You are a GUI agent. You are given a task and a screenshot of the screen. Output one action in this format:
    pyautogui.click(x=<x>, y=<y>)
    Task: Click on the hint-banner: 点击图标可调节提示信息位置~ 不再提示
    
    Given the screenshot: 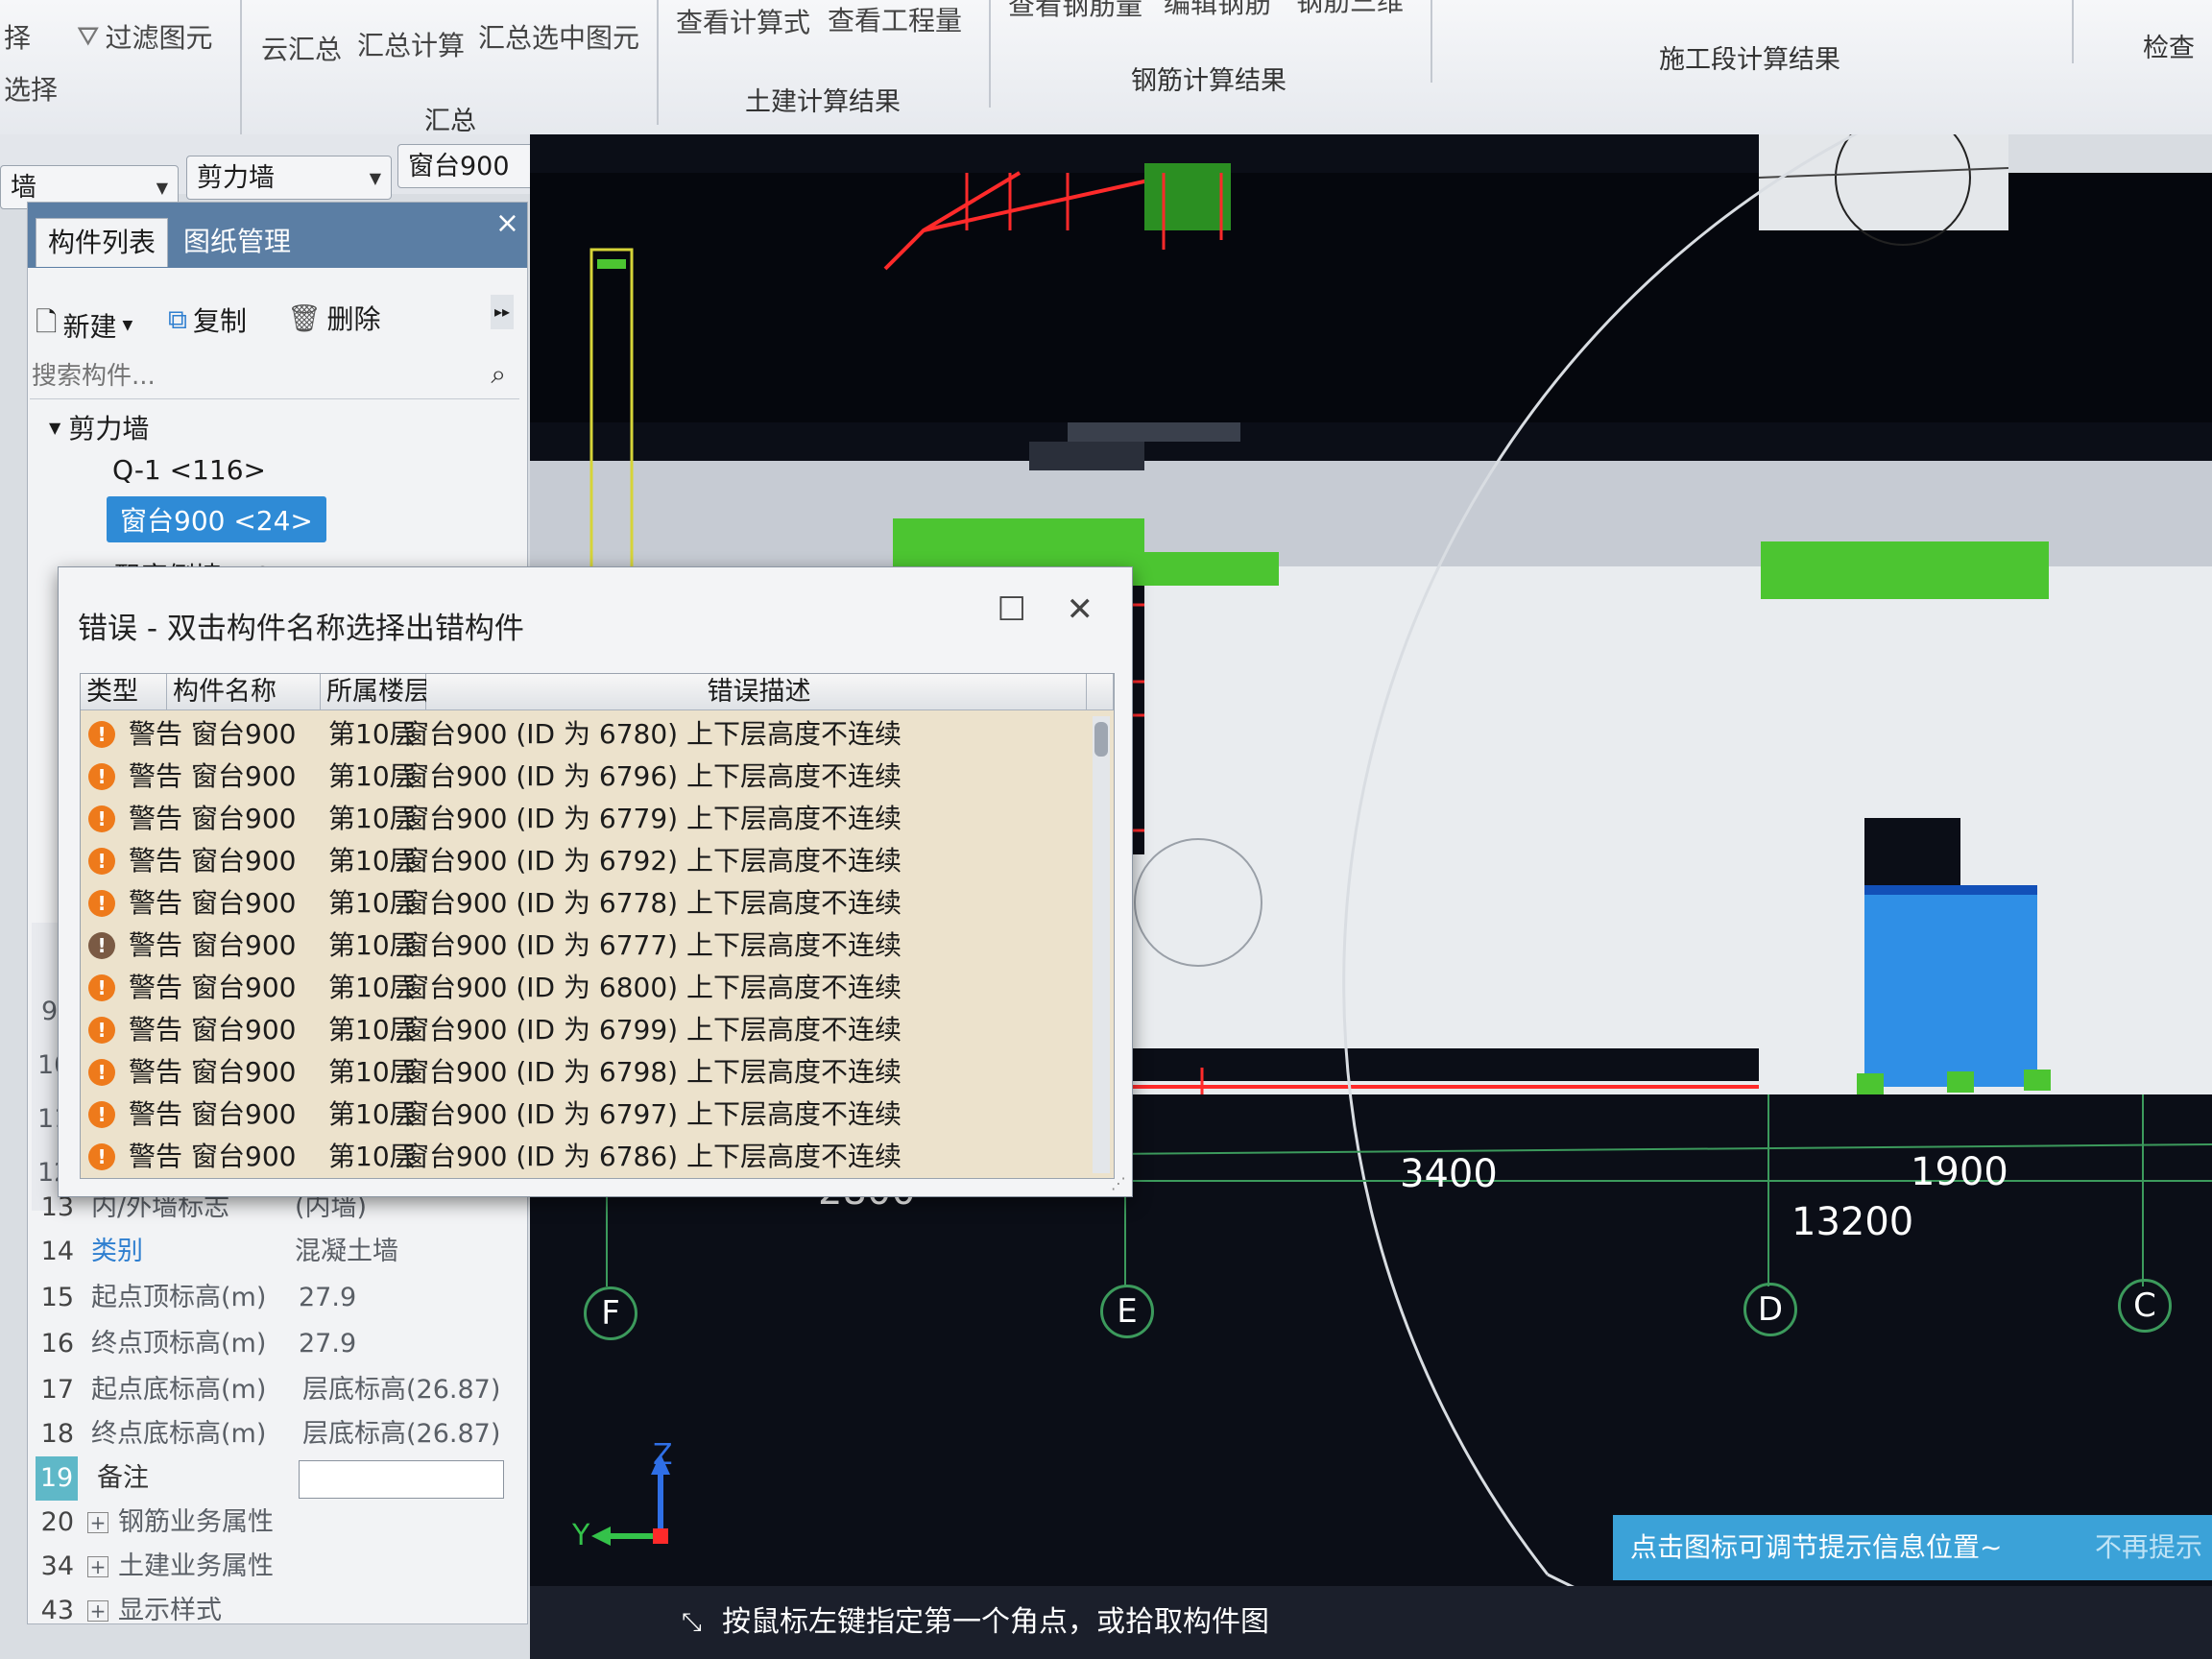 What is the action you would take?
    pyautogui.click(x=1912, y=1547)
    